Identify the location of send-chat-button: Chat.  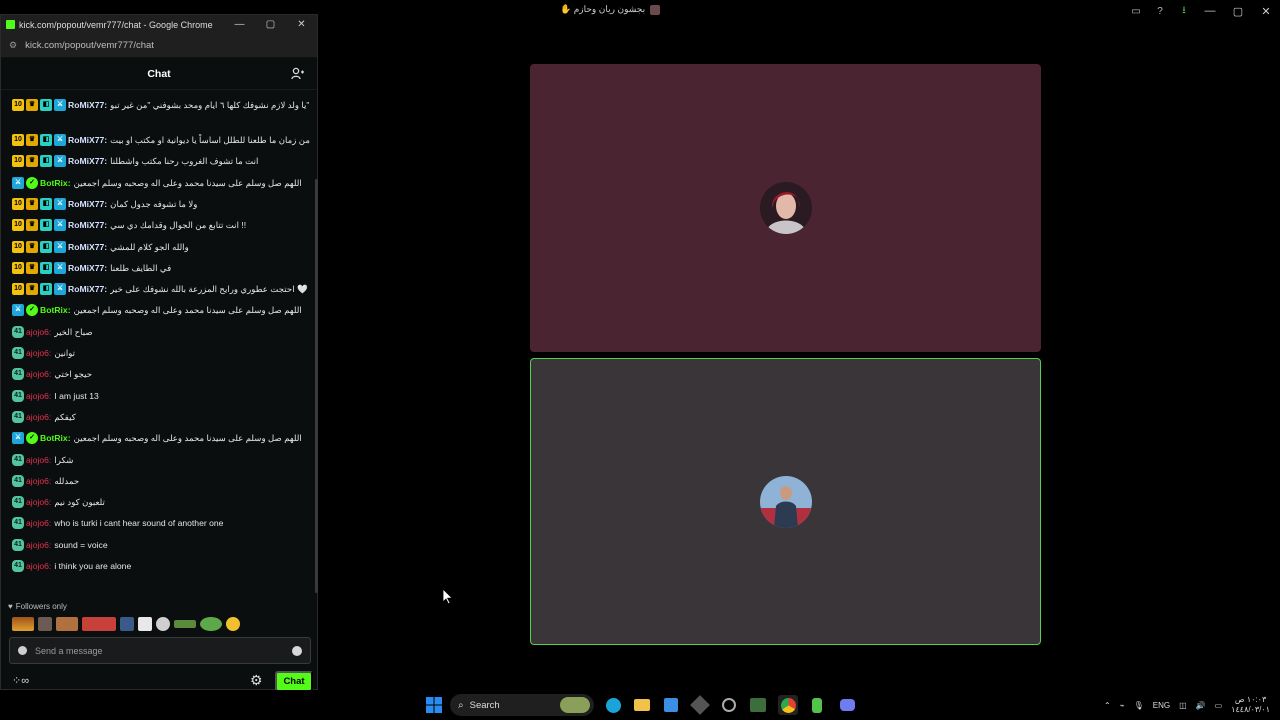
(294, 681).